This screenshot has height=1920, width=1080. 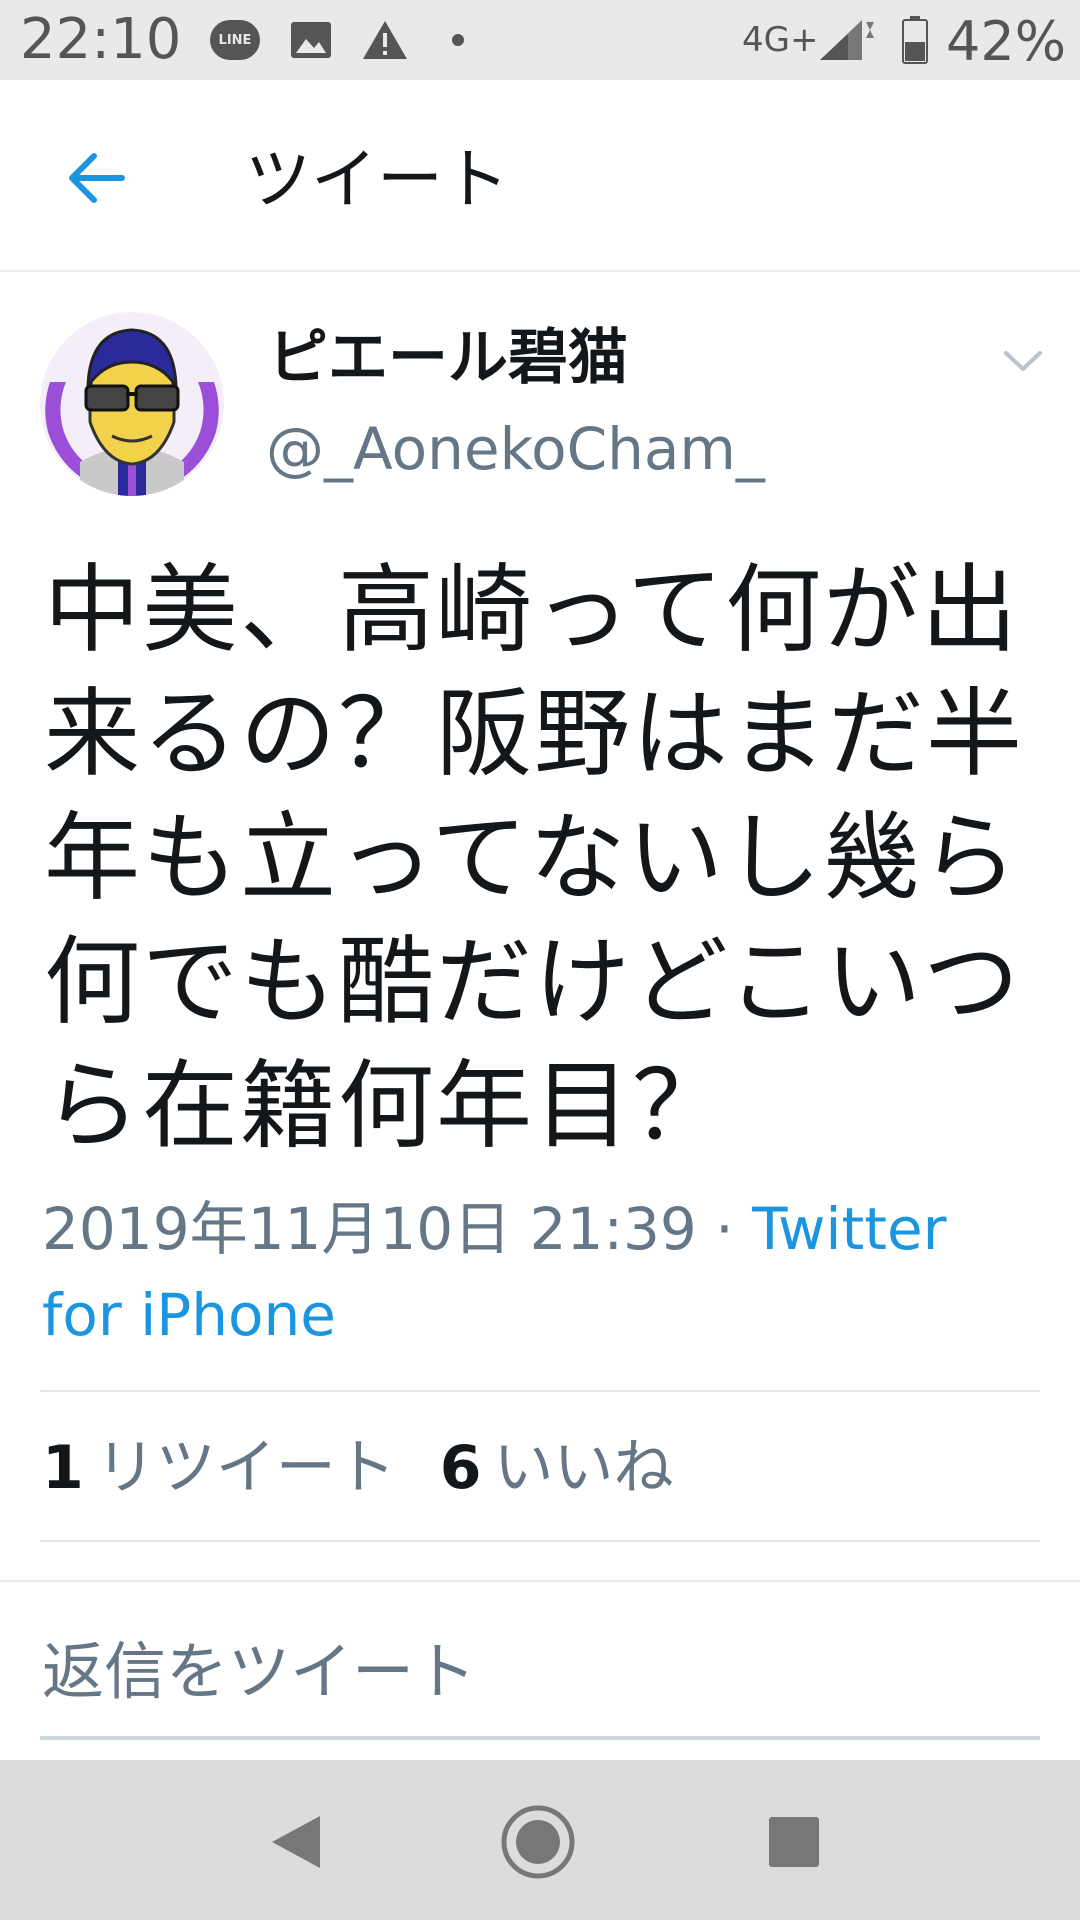 What do you see at coordinates (385, 40) in the screenshot?
I see `warning-icon` at bounding box center [385, 40].